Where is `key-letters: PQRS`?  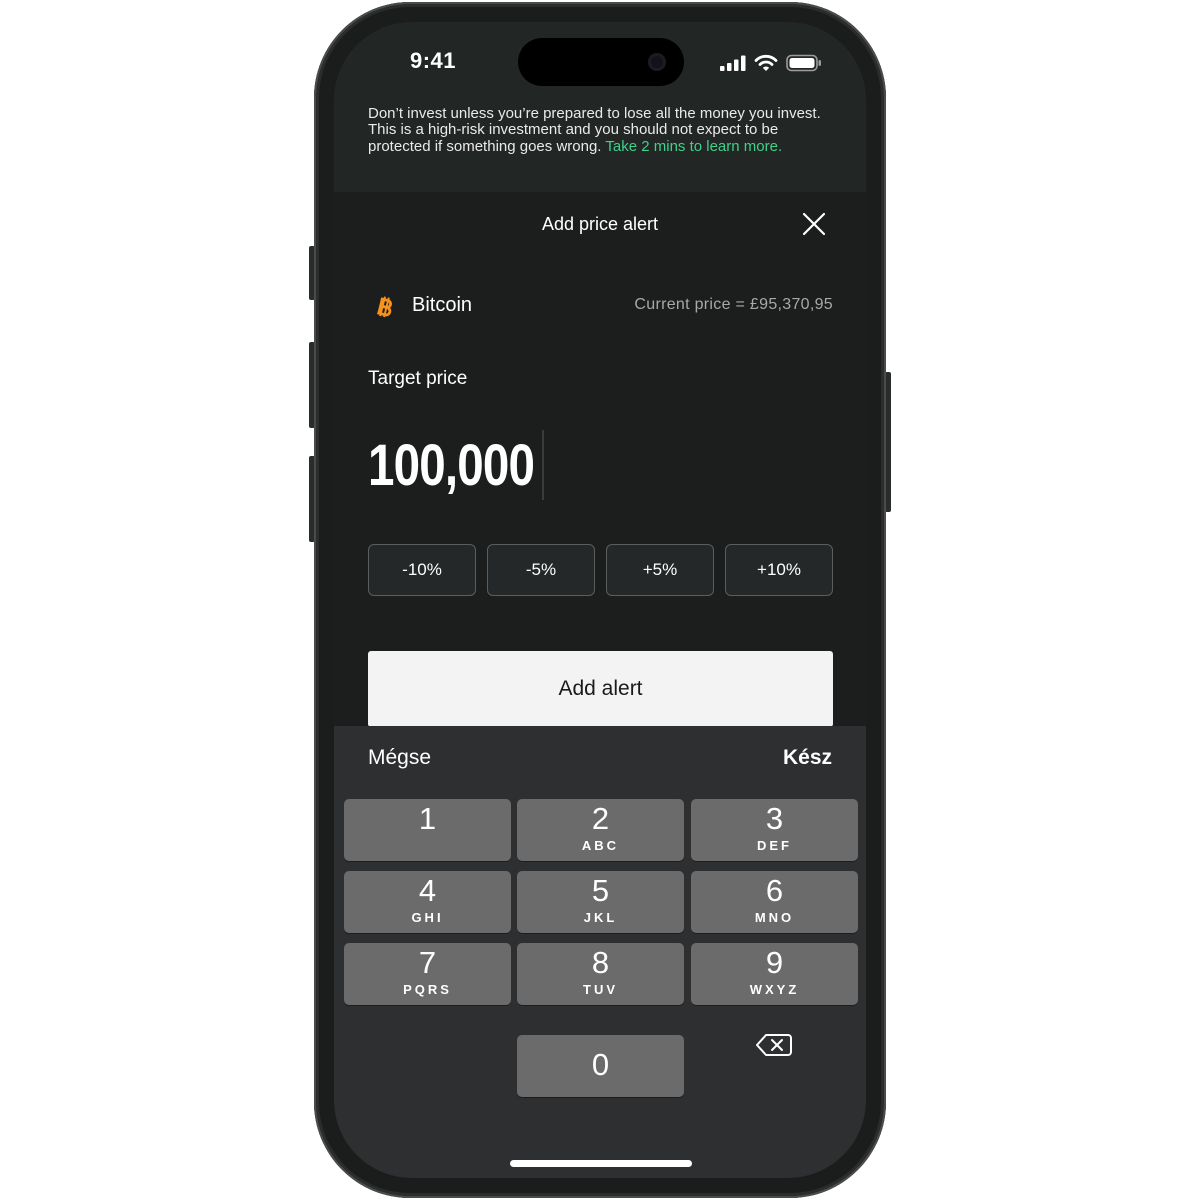 key-letters: PQRS is located at coordinates (427, 989).